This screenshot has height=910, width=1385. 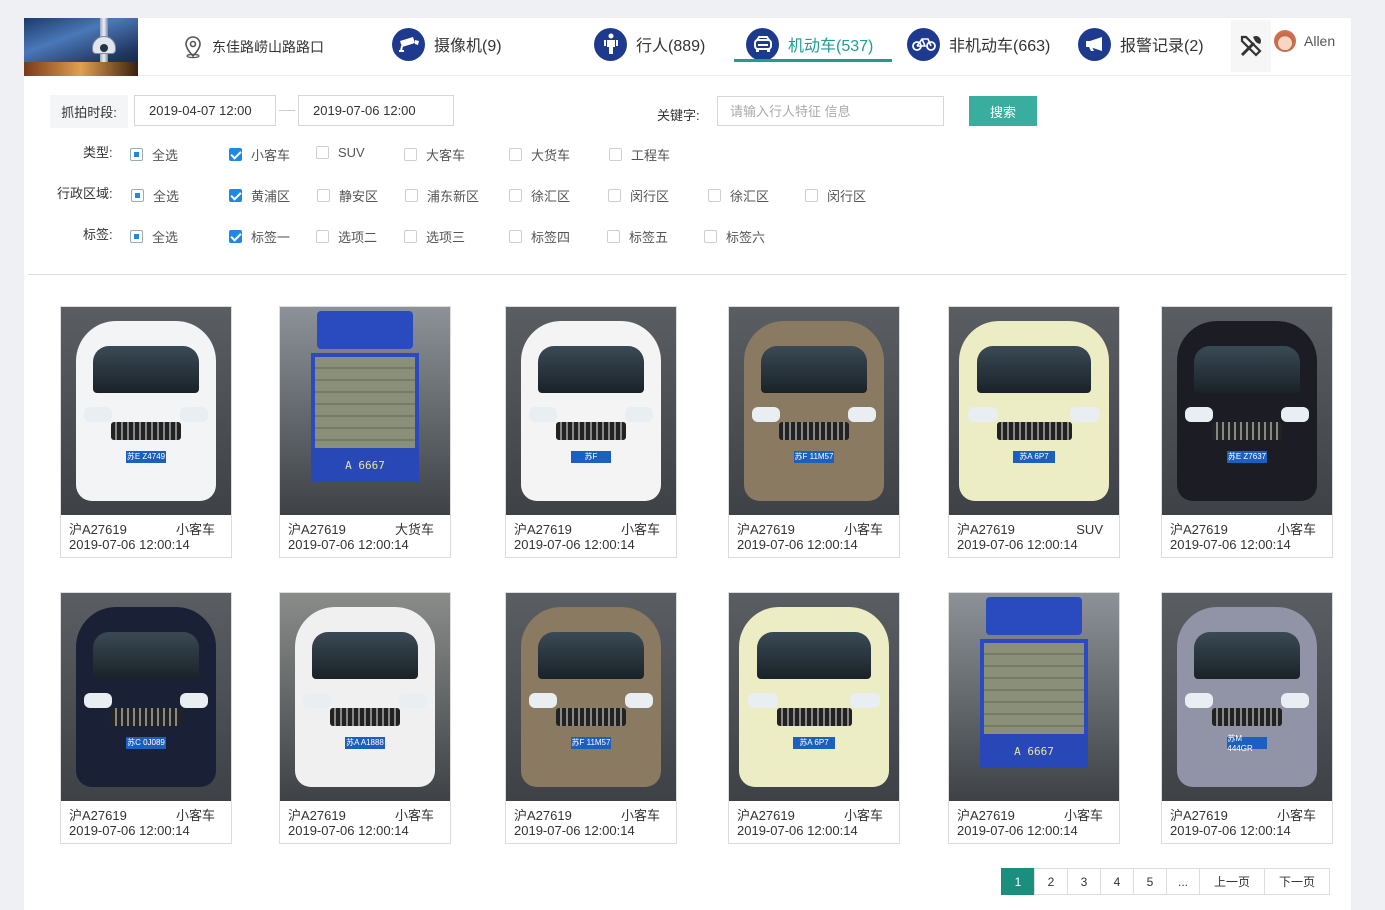 I want to click on region-option-checkbox: 静安区, so click(x=347, y=195).